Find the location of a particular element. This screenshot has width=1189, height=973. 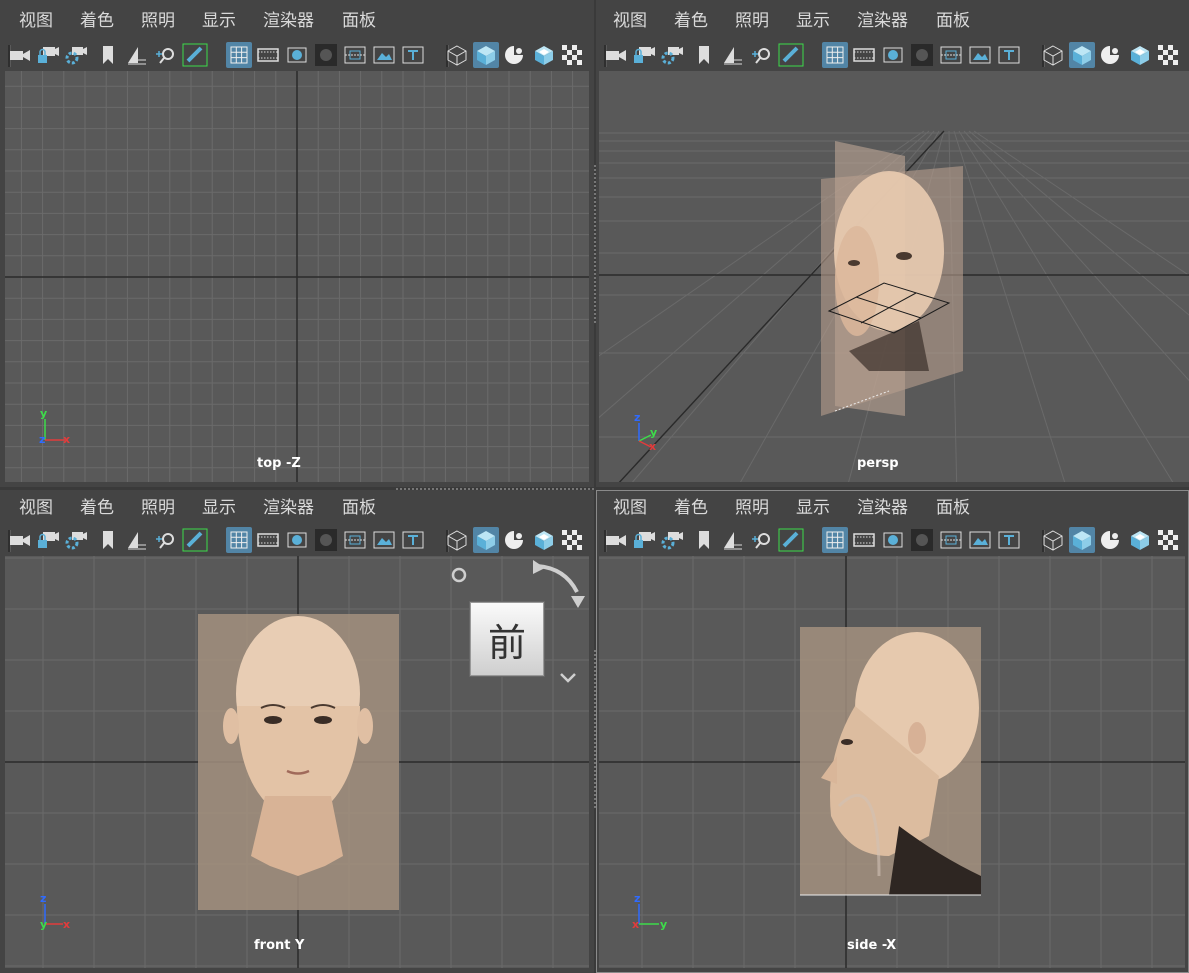

splitter-grip-v2 is located at coordinates (595, 730).